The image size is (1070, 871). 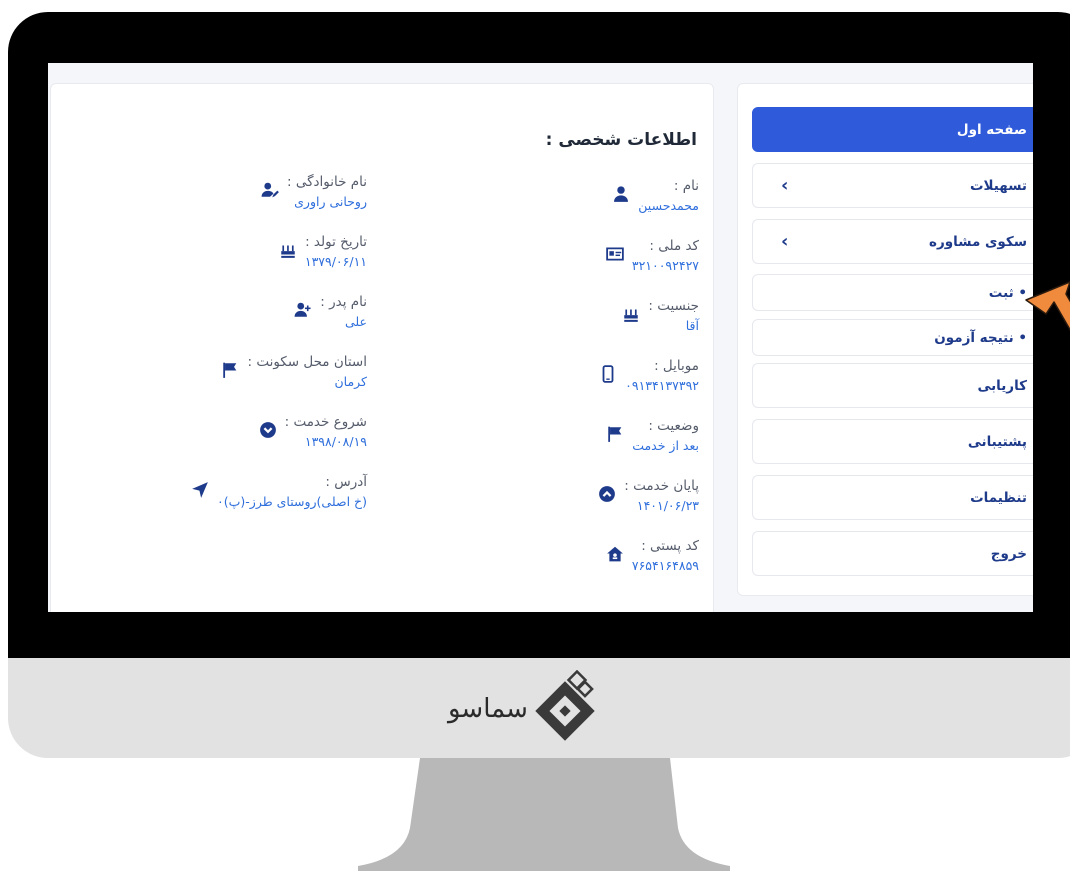 I want to click on sidebar-item-facilities: ‹ تسهیلات, so click(x=892, y=185).